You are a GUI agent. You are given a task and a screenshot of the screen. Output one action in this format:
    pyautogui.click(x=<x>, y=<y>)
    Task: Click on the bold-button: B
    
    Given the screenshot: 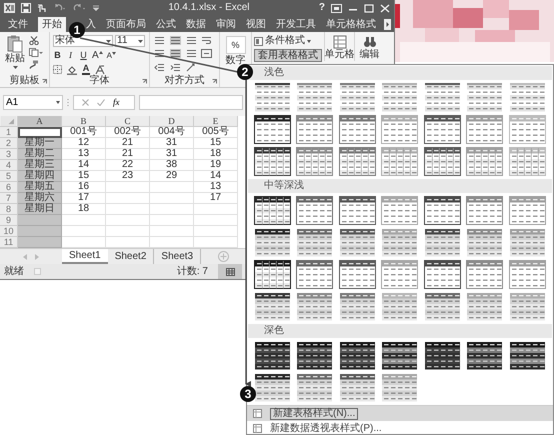 What is the action you would take?
    pyautogui.click(x=57, y=55)
    